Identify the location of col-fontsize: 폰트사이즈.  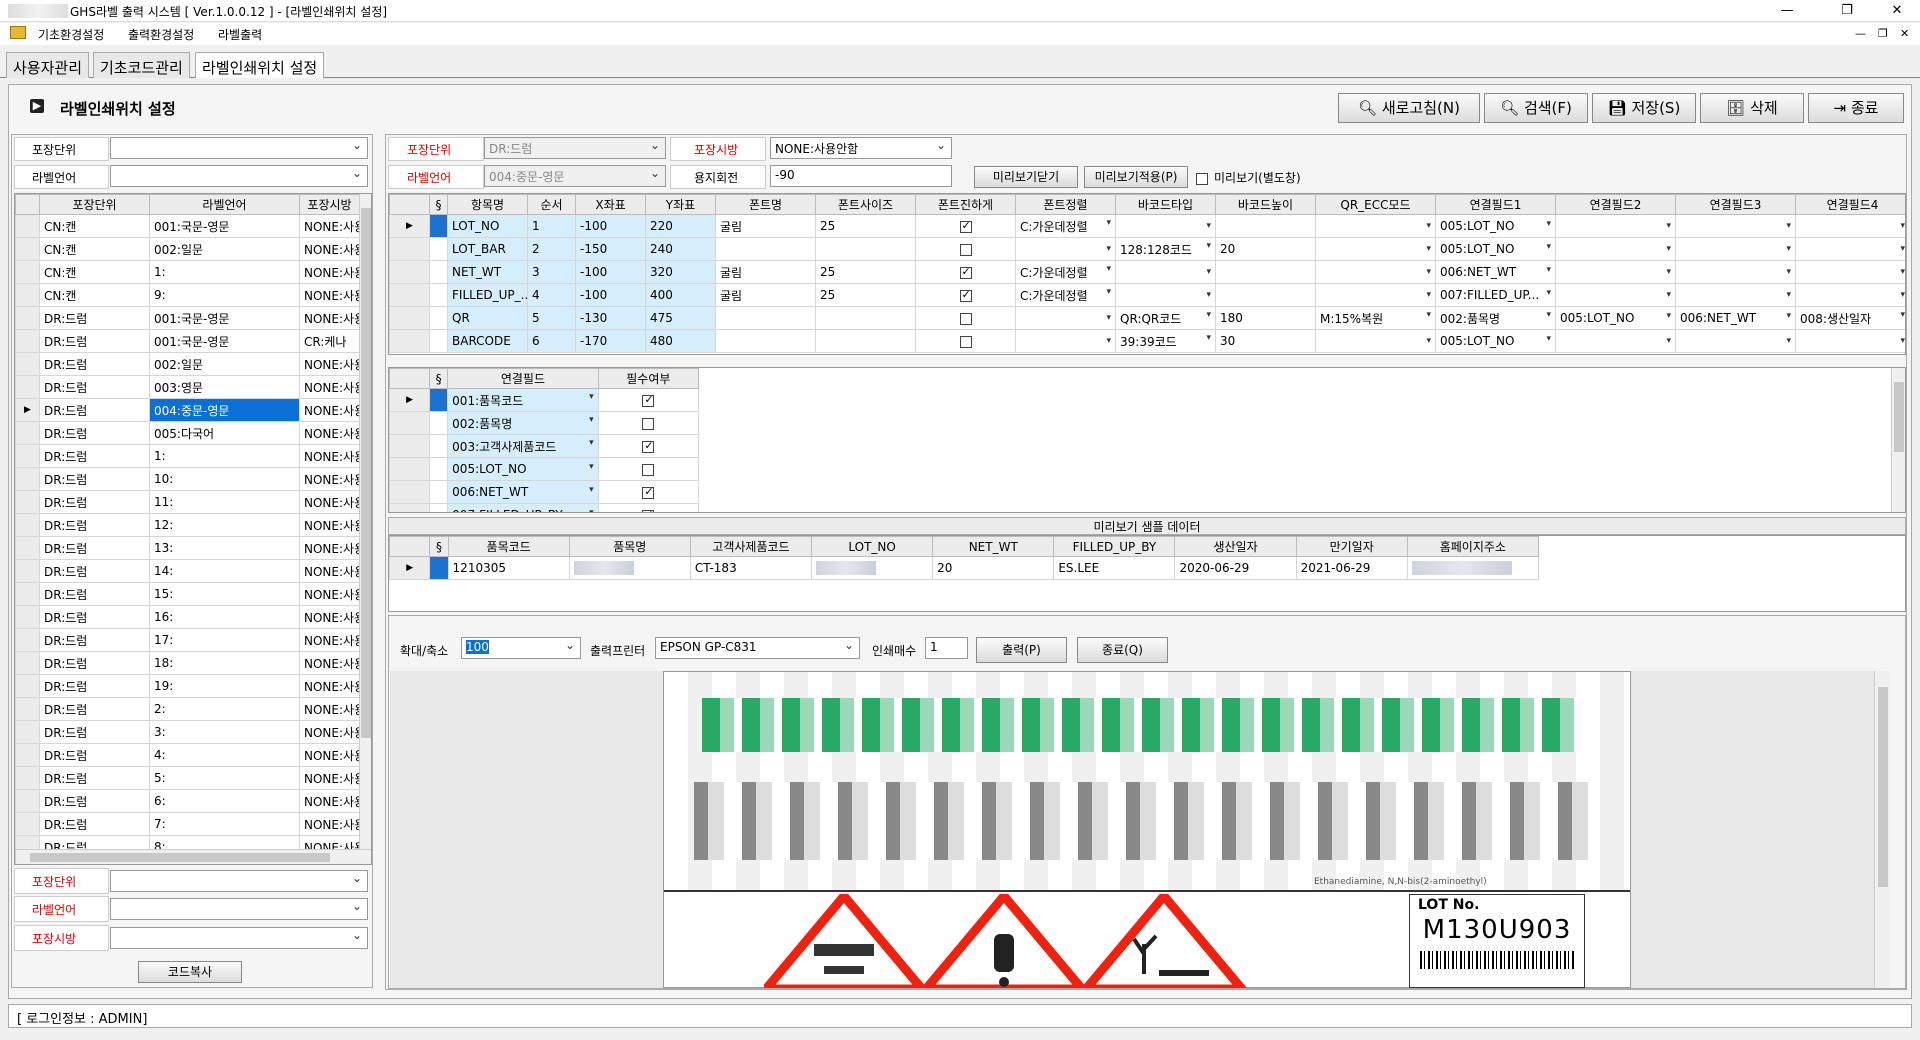
(865, 204).